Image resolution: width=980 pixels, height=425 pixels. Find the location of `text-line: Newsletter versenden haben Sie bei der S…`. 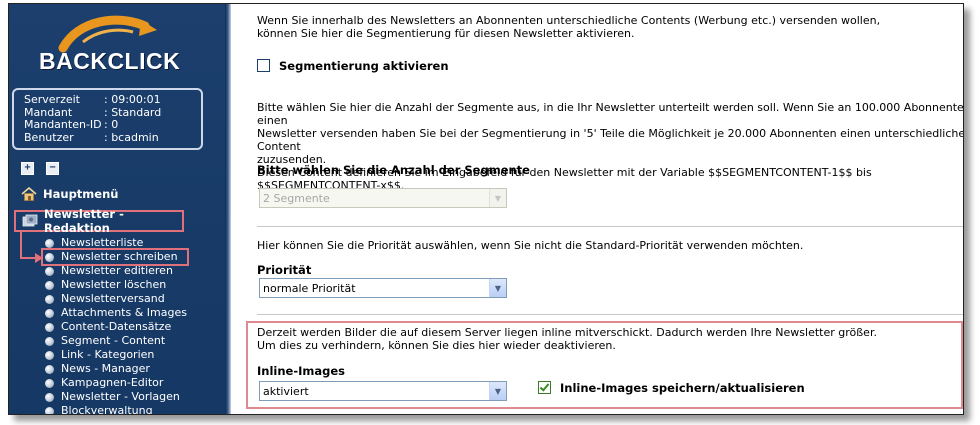

text-line: Newsletter versenden haben Sie bei der S… is located at coordinates (610, 140).